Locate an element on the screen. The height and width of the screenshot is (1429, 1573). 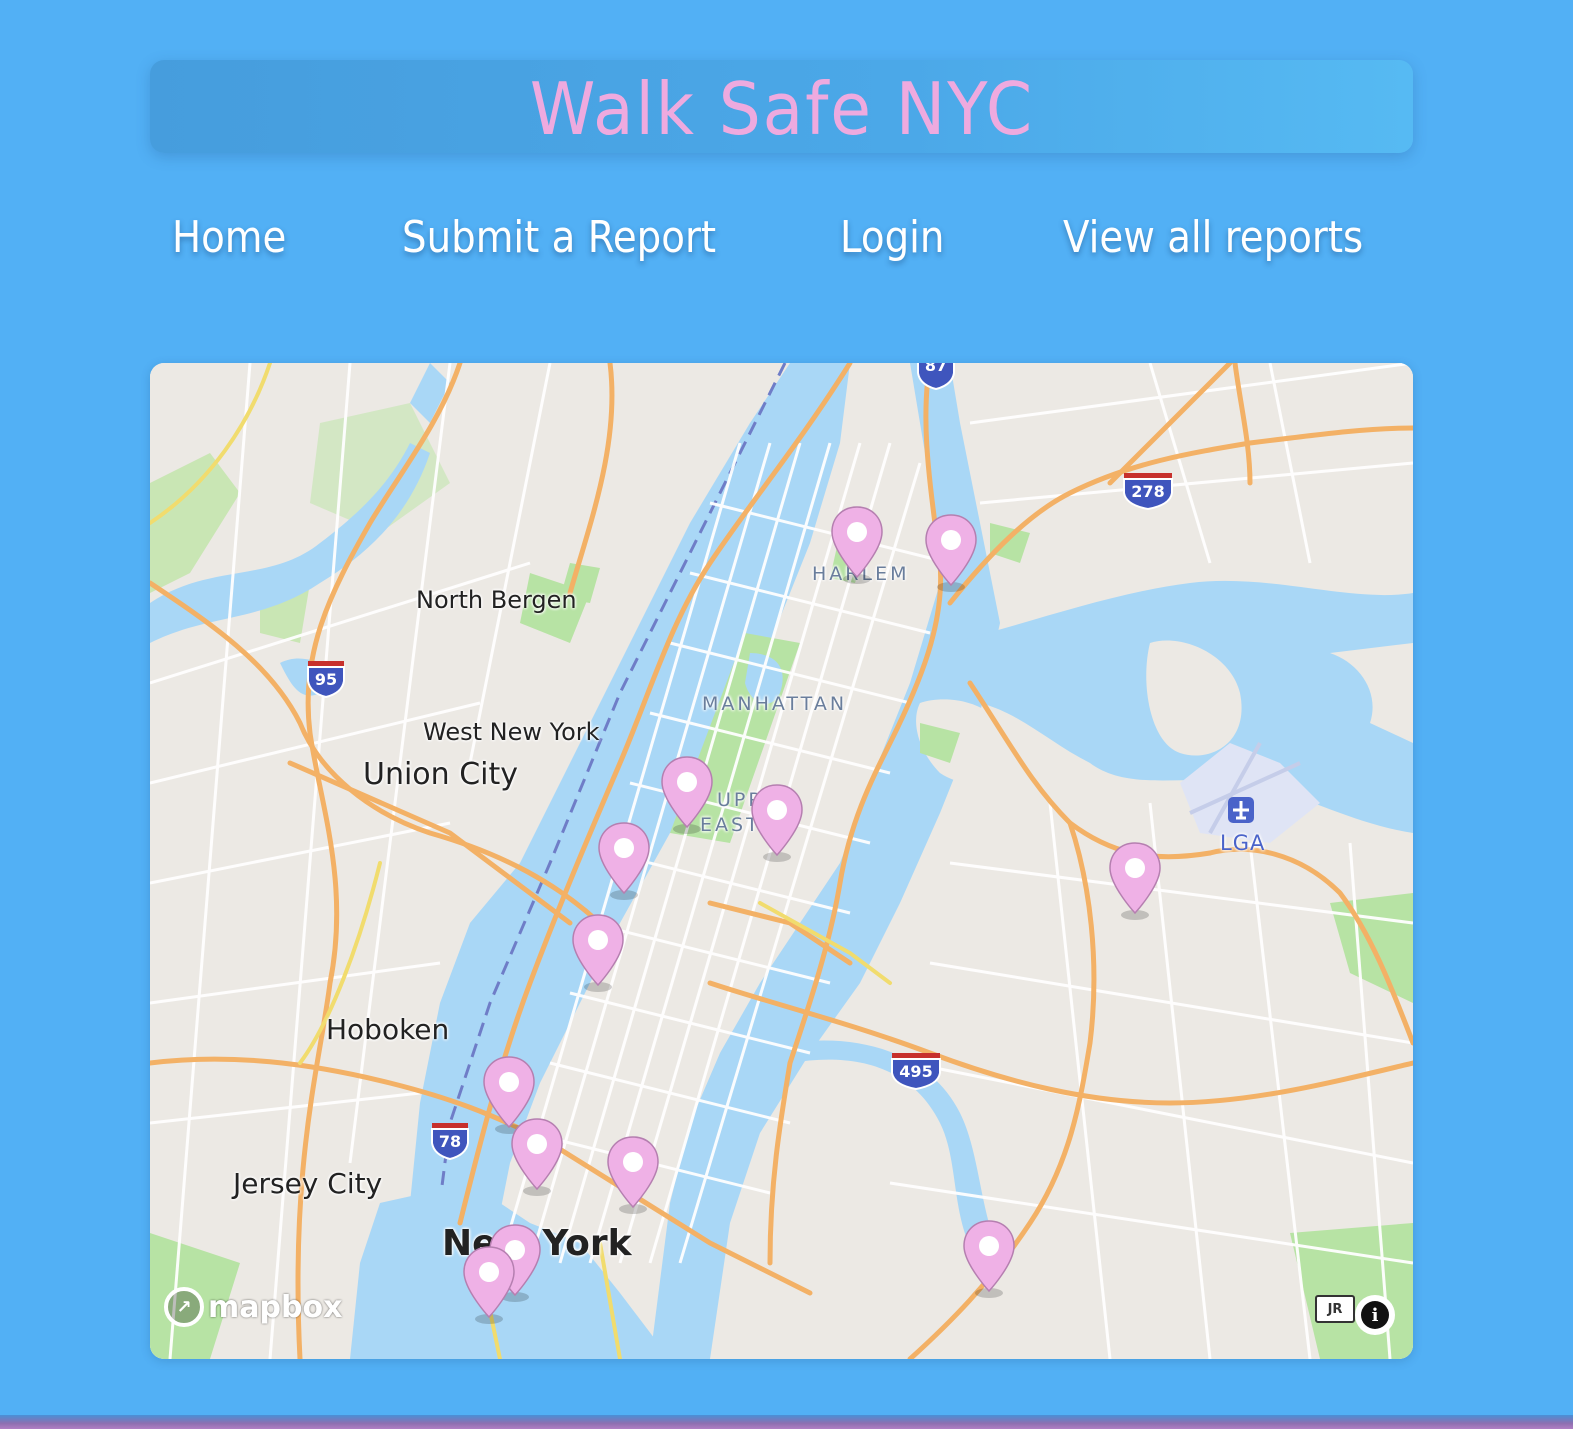
shield-495-label: 495 is located at coordinates (915, 1071).